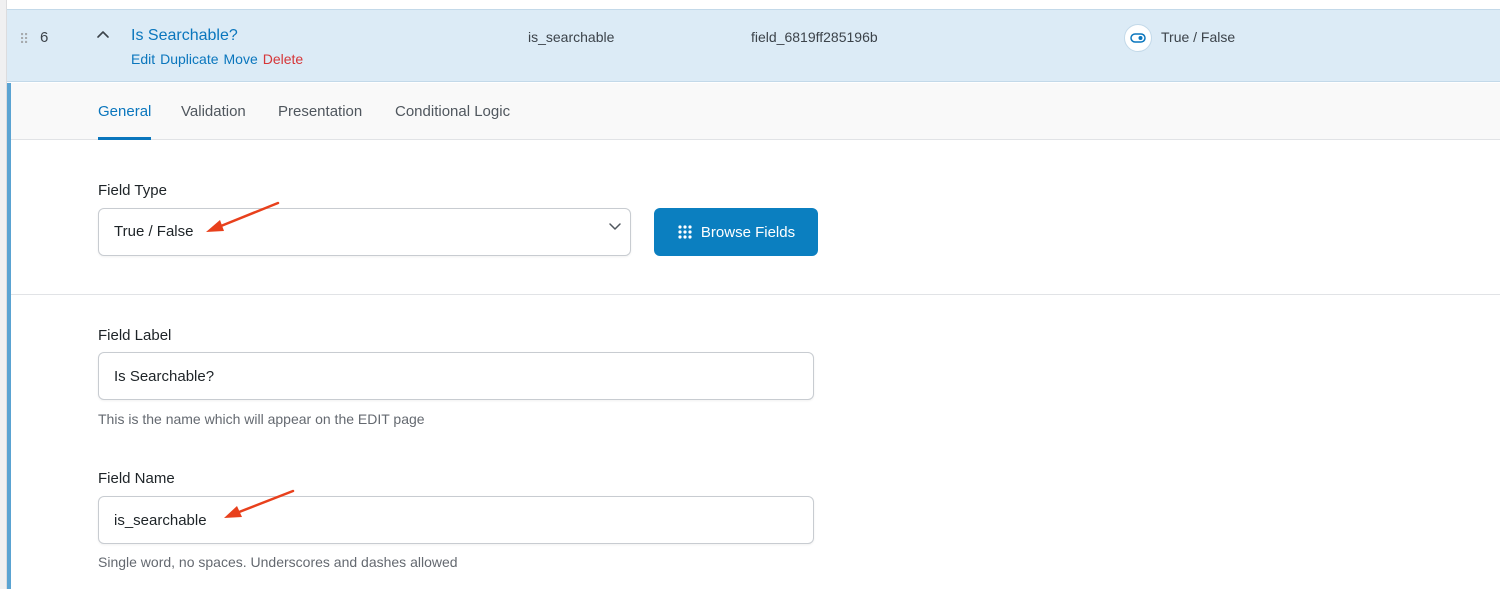 This screenshot has width=1500, height=589. I want to click on tab-conditional-logic: Conditional Logic, so click(452, 111).